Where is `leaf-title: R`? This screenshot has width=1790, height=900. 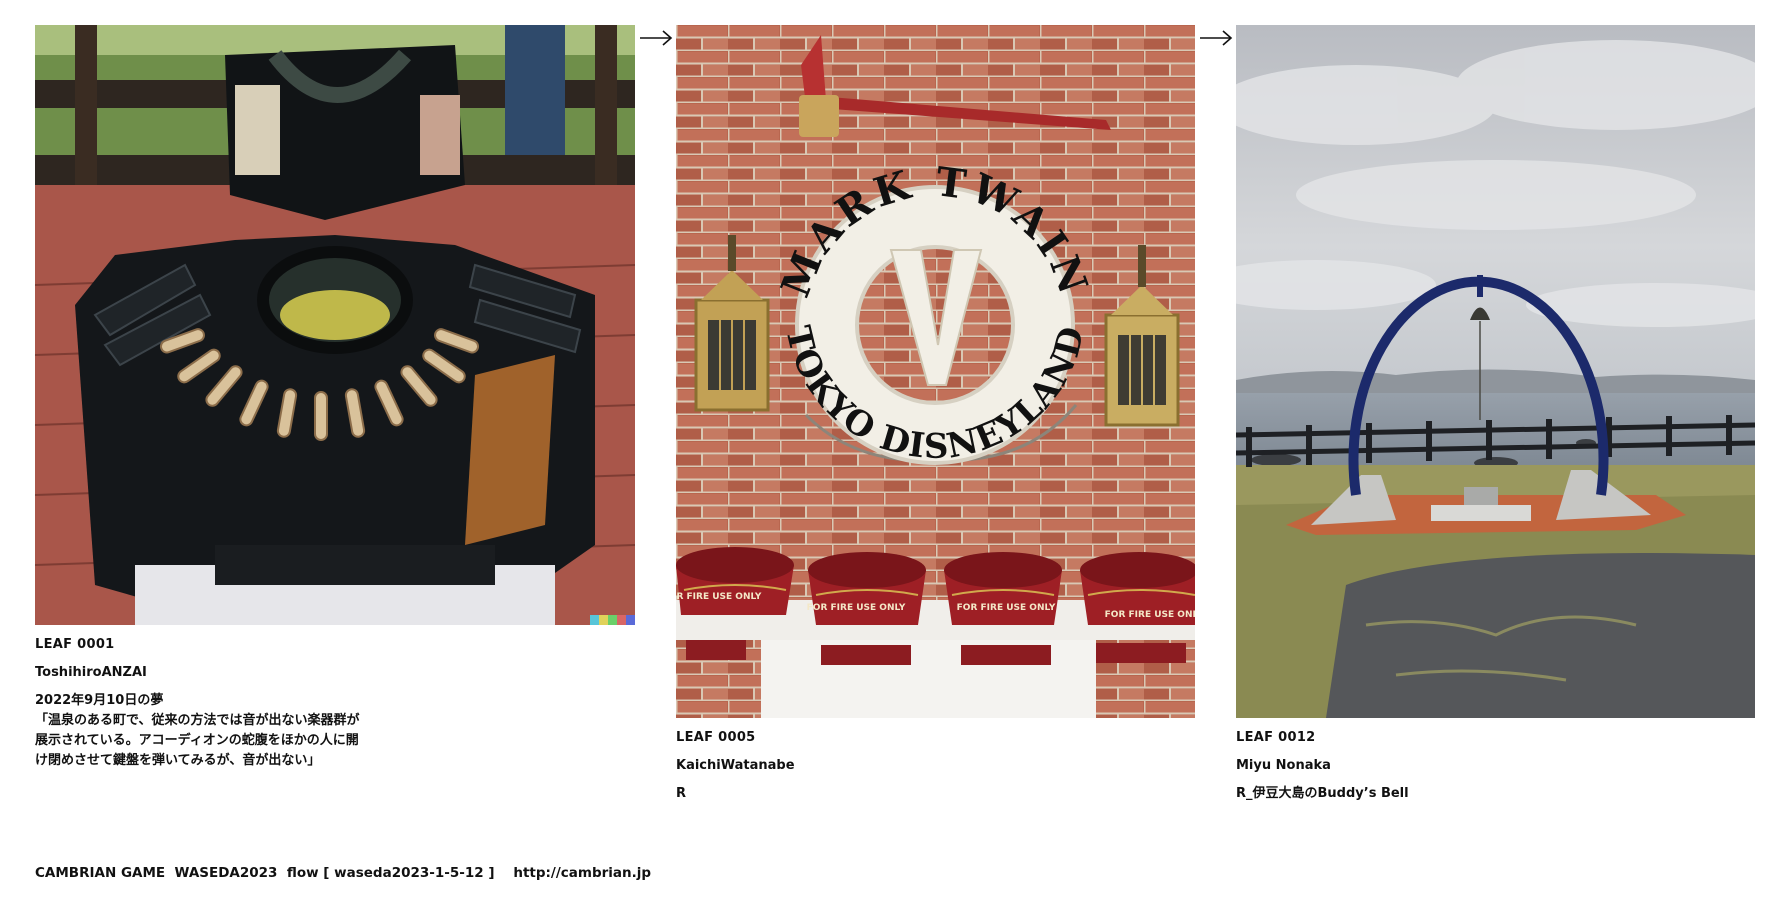 leaf-title: R is located at coordinates (681, 793).